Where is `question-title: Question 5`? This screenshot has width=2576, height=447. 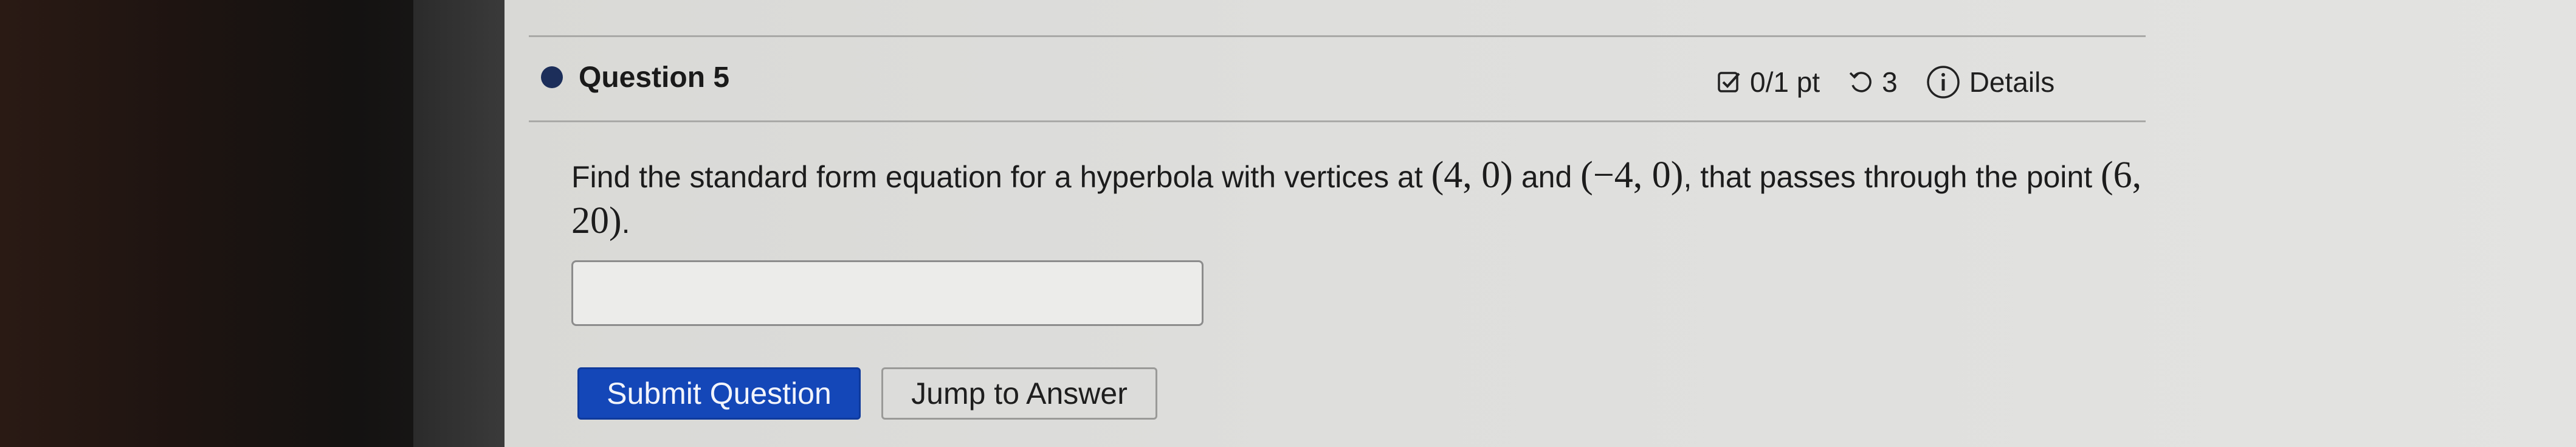
question-title: Question 5 is located at coordinates (654, 77).